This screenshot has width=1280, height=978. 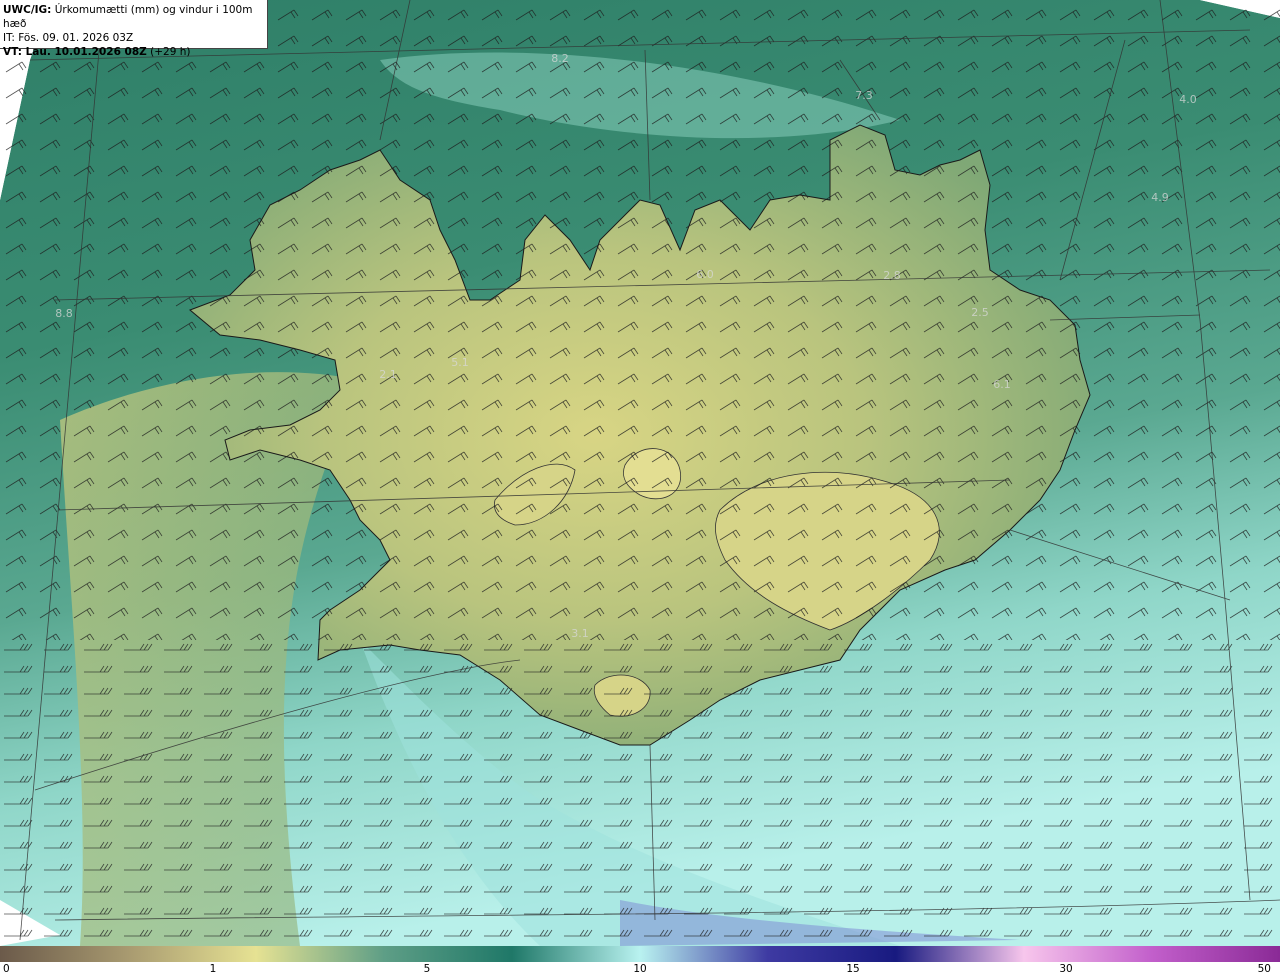 I want to click on map-value-label: 6.0, so click(x=705, y=274).